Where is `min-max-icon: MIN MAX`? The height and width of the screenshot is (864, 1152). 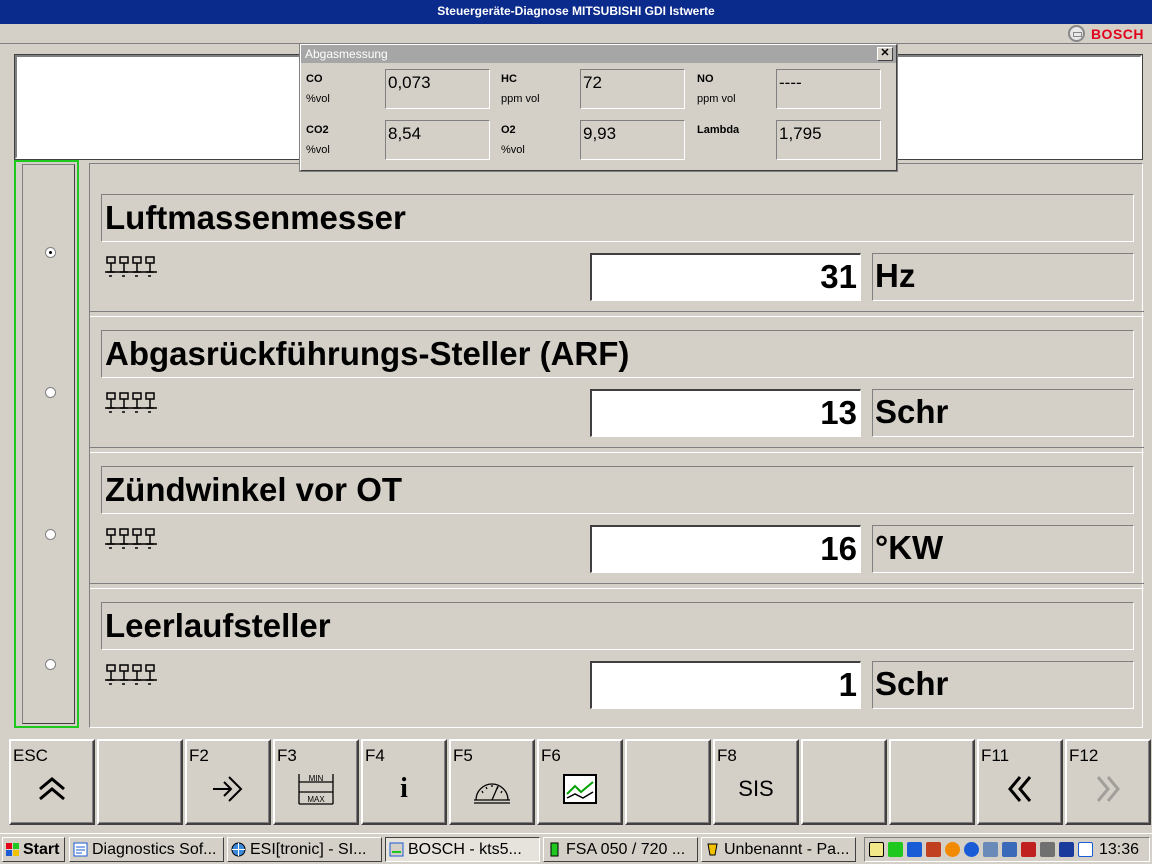 min-max-icon: MIN MAX is located at coordinates (316, 789).